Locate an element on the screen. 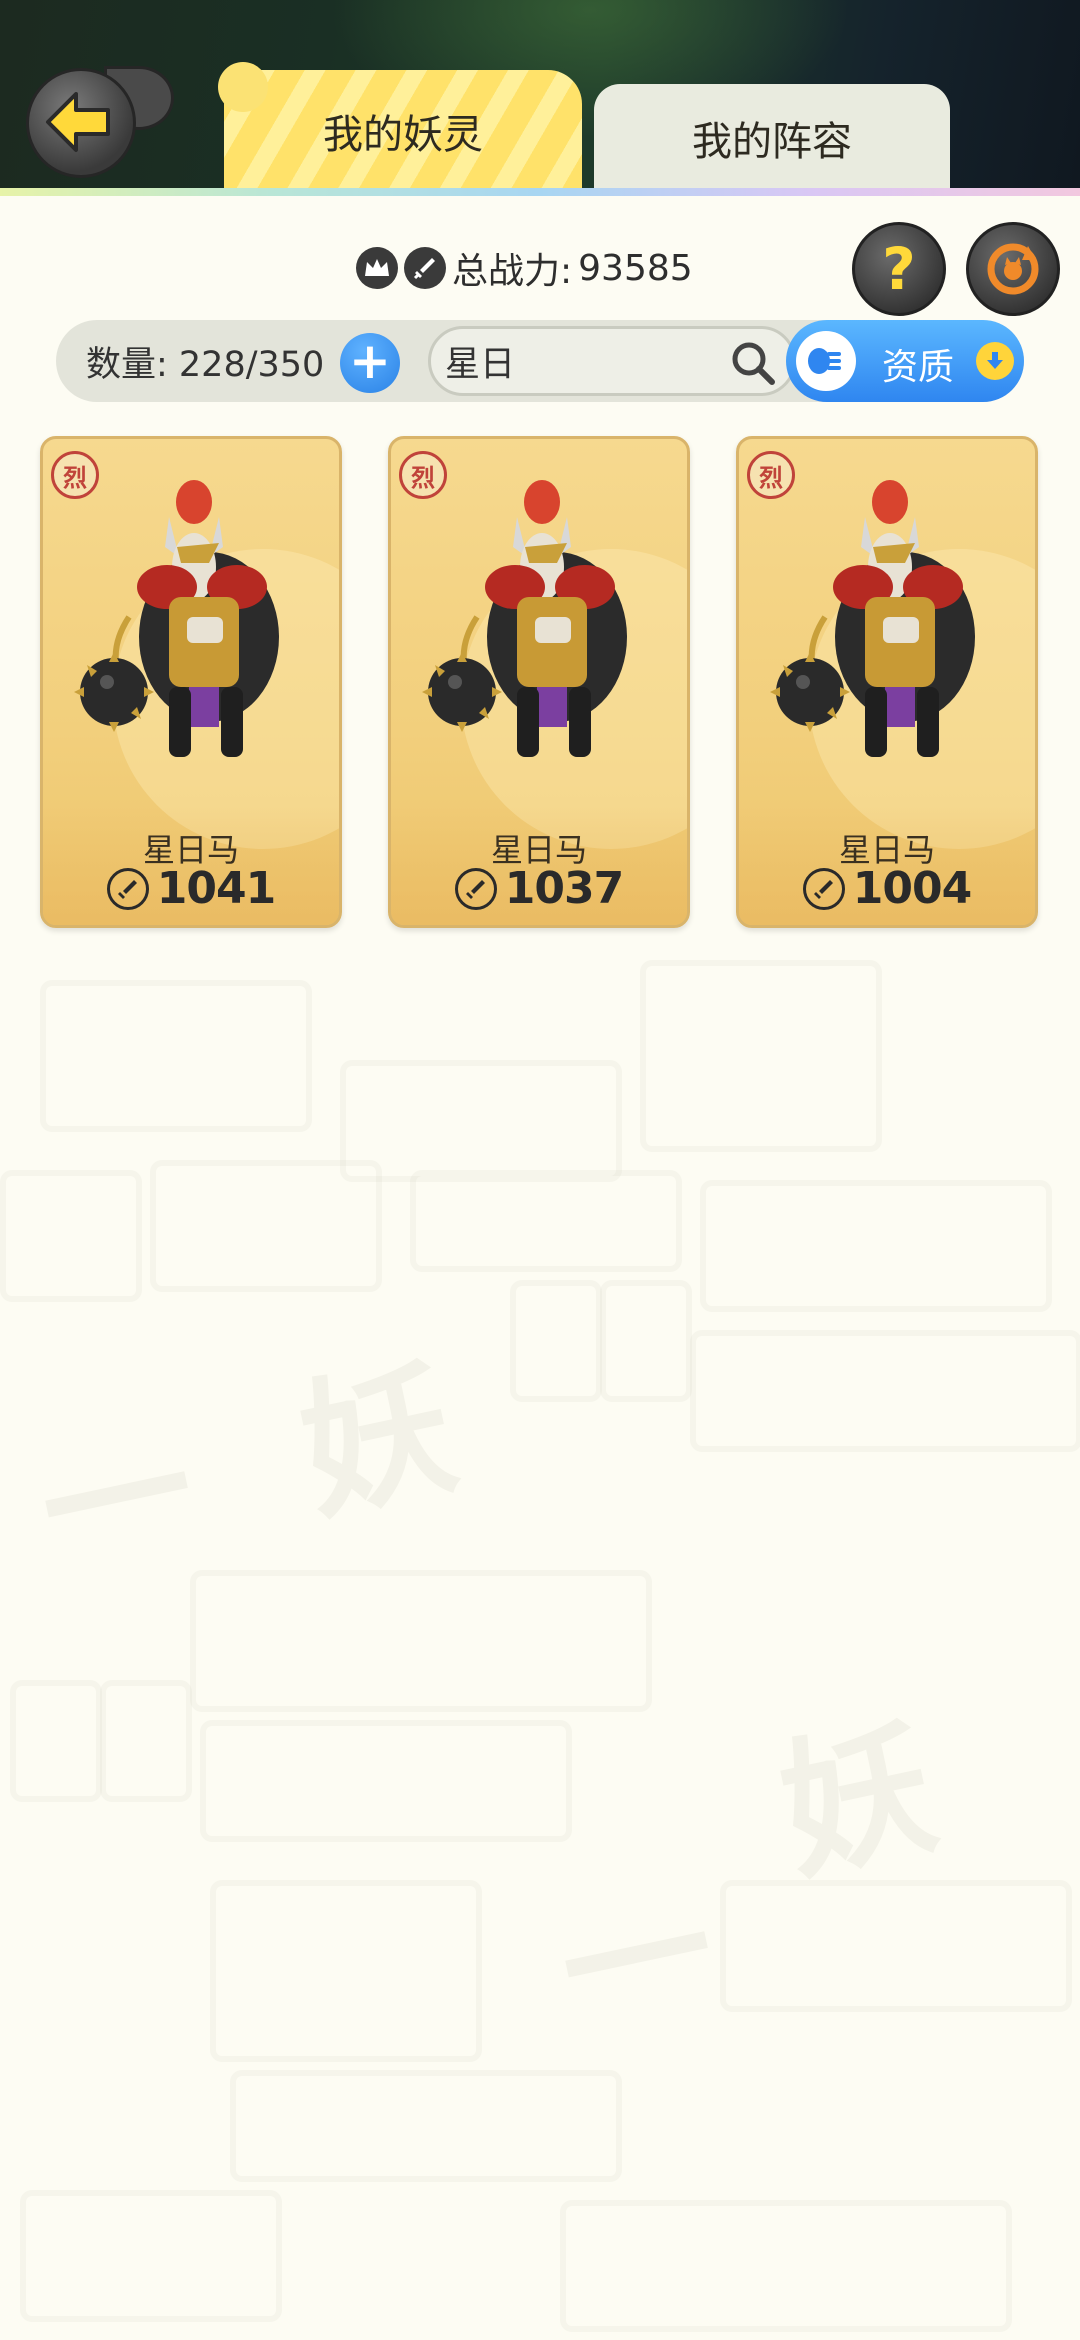 The width and height of the screenshot is (1080, 2340). question-icon: ? is located at coordinates (899, 269).